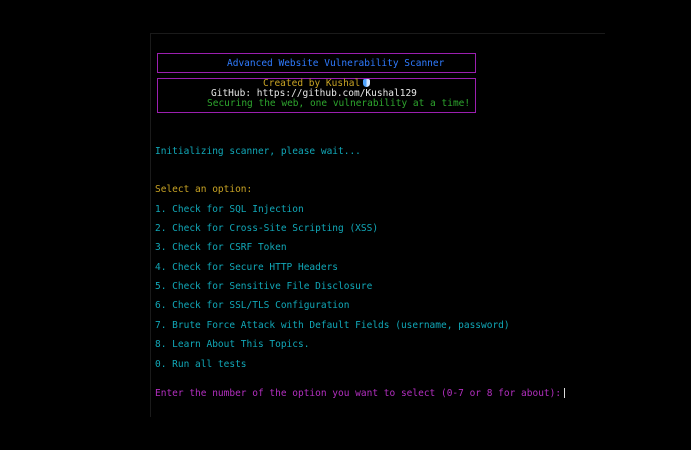  I want to click on shield-icon, so click(367, 83).